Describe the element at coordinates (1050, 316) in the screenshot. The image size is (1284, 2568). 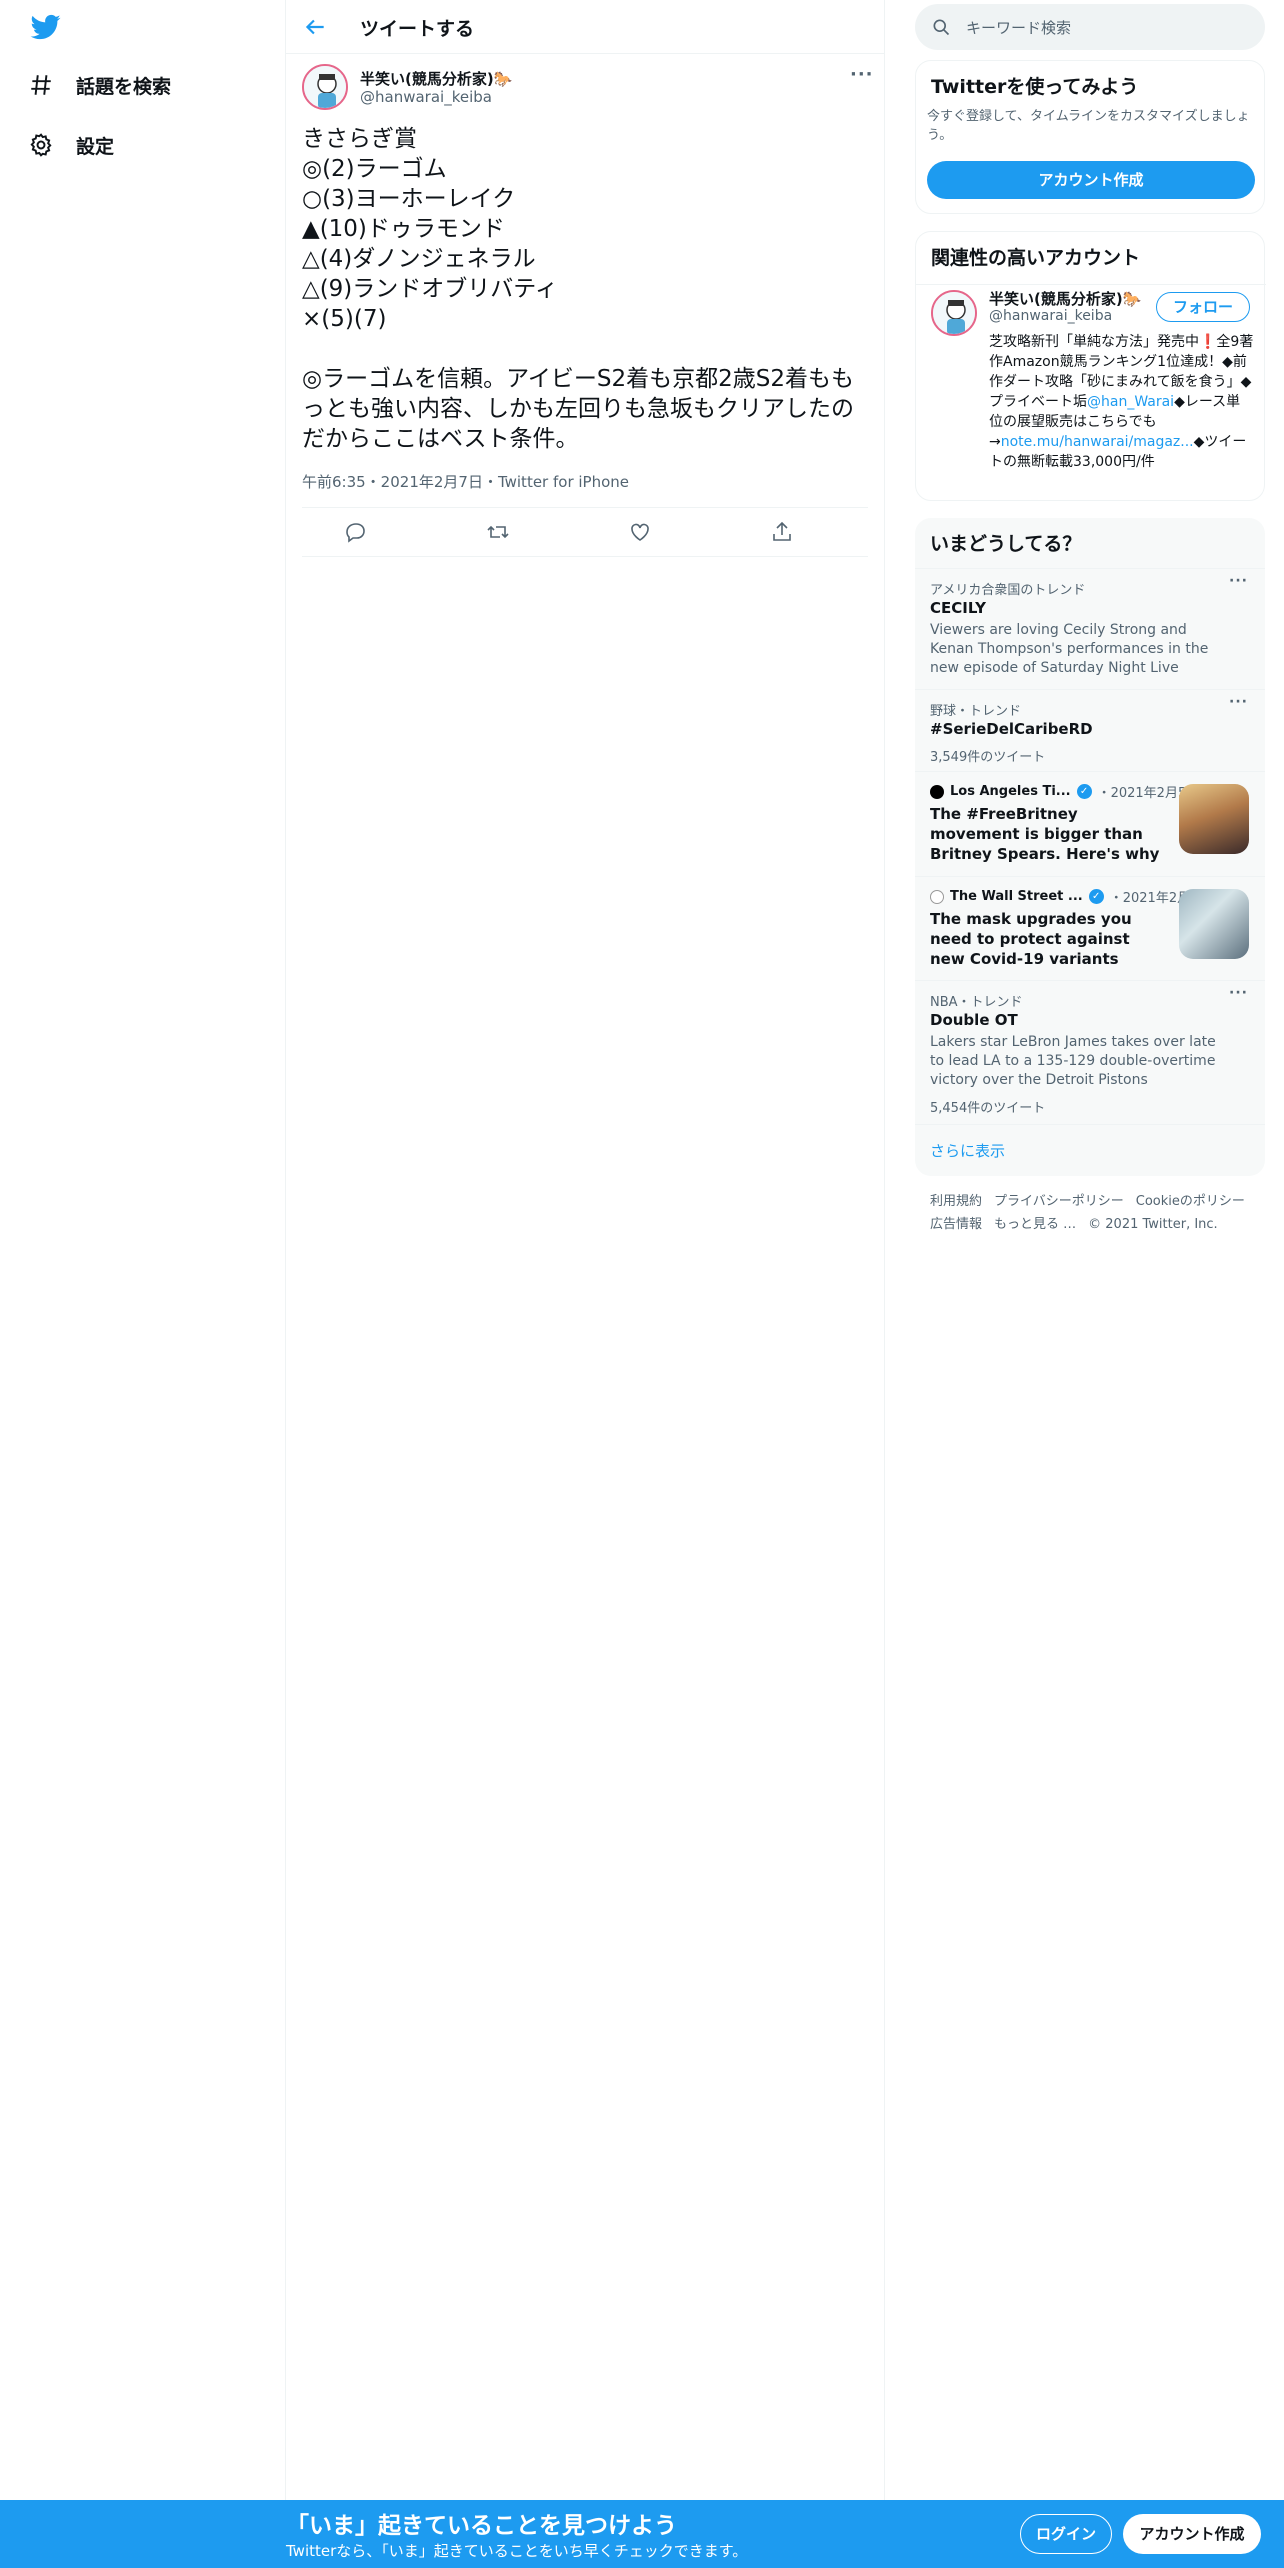
I see `related-account-handle: @hanwarai_keiba` at that location.